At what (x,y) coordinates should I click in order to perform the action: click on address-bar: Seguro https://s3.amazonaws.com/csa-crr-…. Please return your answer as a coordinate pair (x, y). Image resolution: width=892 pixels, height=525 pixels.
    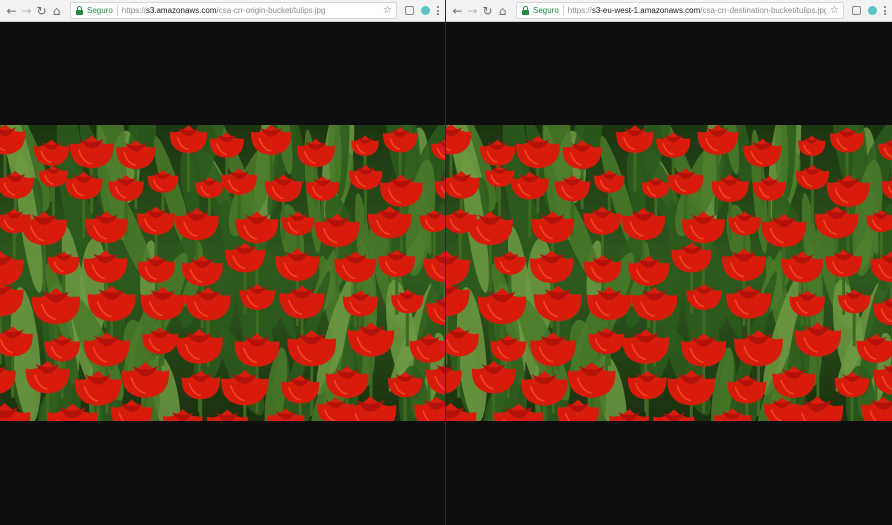
    Looking at the image, I should click on (233, 10).